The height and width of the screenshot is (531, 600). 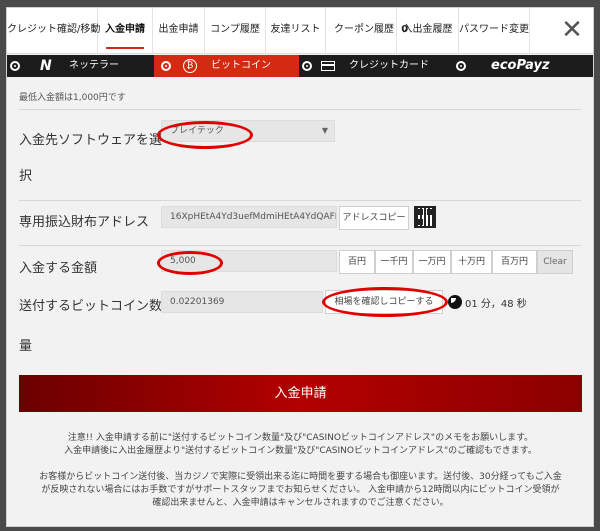 I want to click on software-label: 入金先ソフトウェアを選, so click(x=91, y=140).